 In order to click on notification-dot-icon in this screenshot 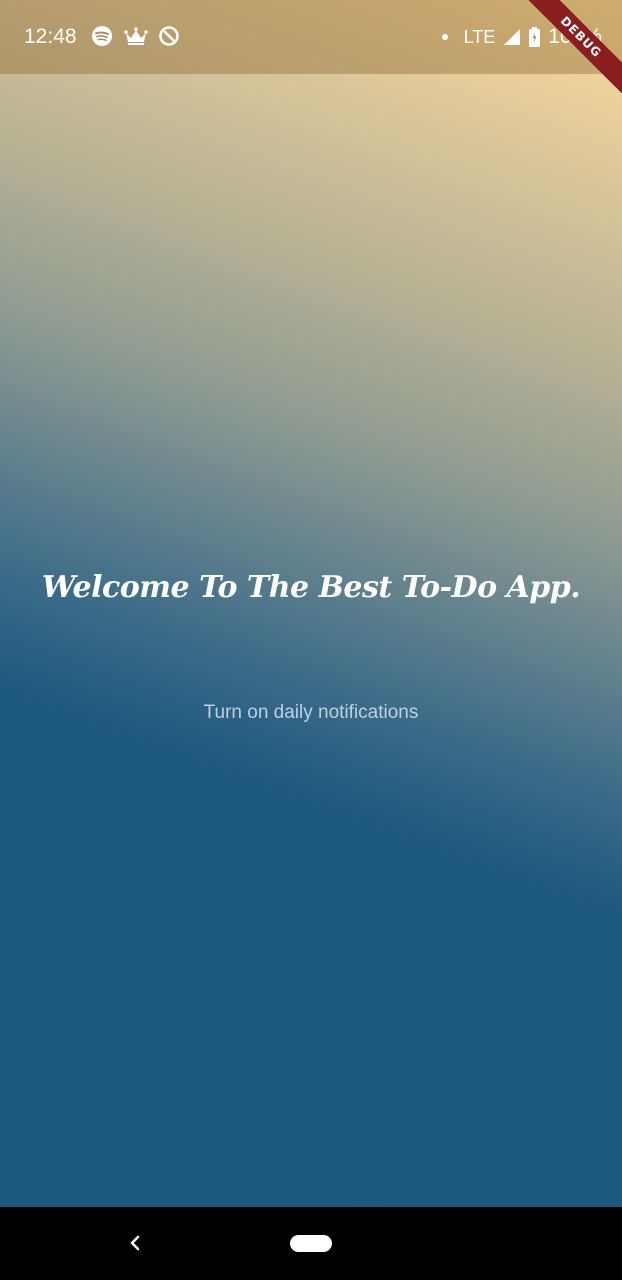, I will do `click(444, 37)`.